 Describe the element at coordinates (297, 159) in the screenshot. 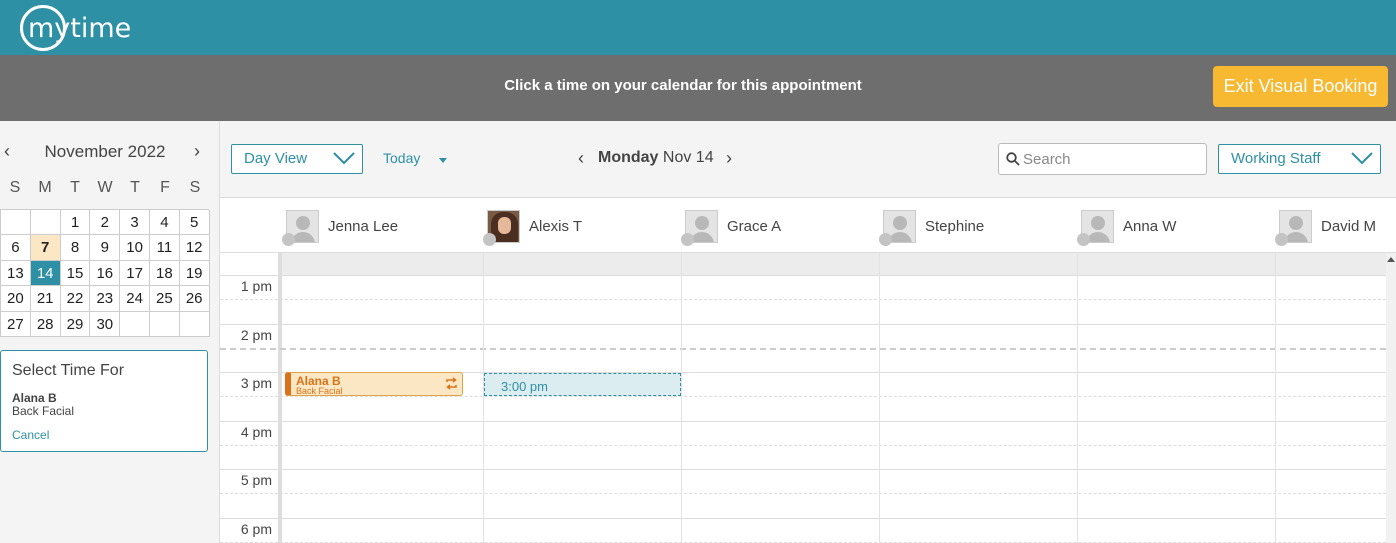

I see `view-select: Day View` at that location.